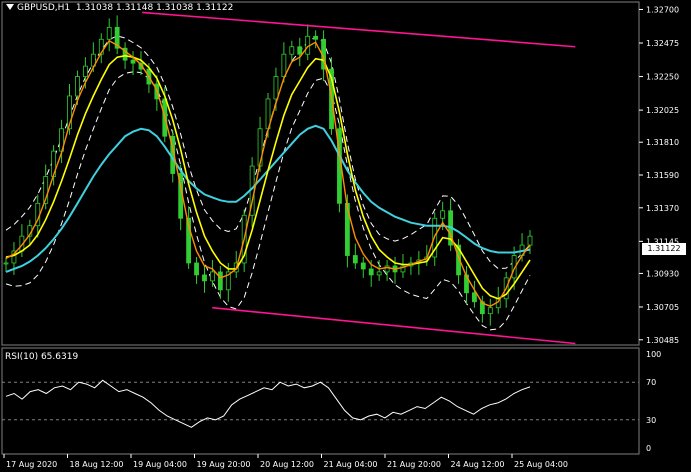 Image resolution: width=691 pixels, height=472 pixels. What do you see at coordinates (662, 307) in the screenshot?
I see `price-tick-label: 1.30705` at bounding box center [662, 307].